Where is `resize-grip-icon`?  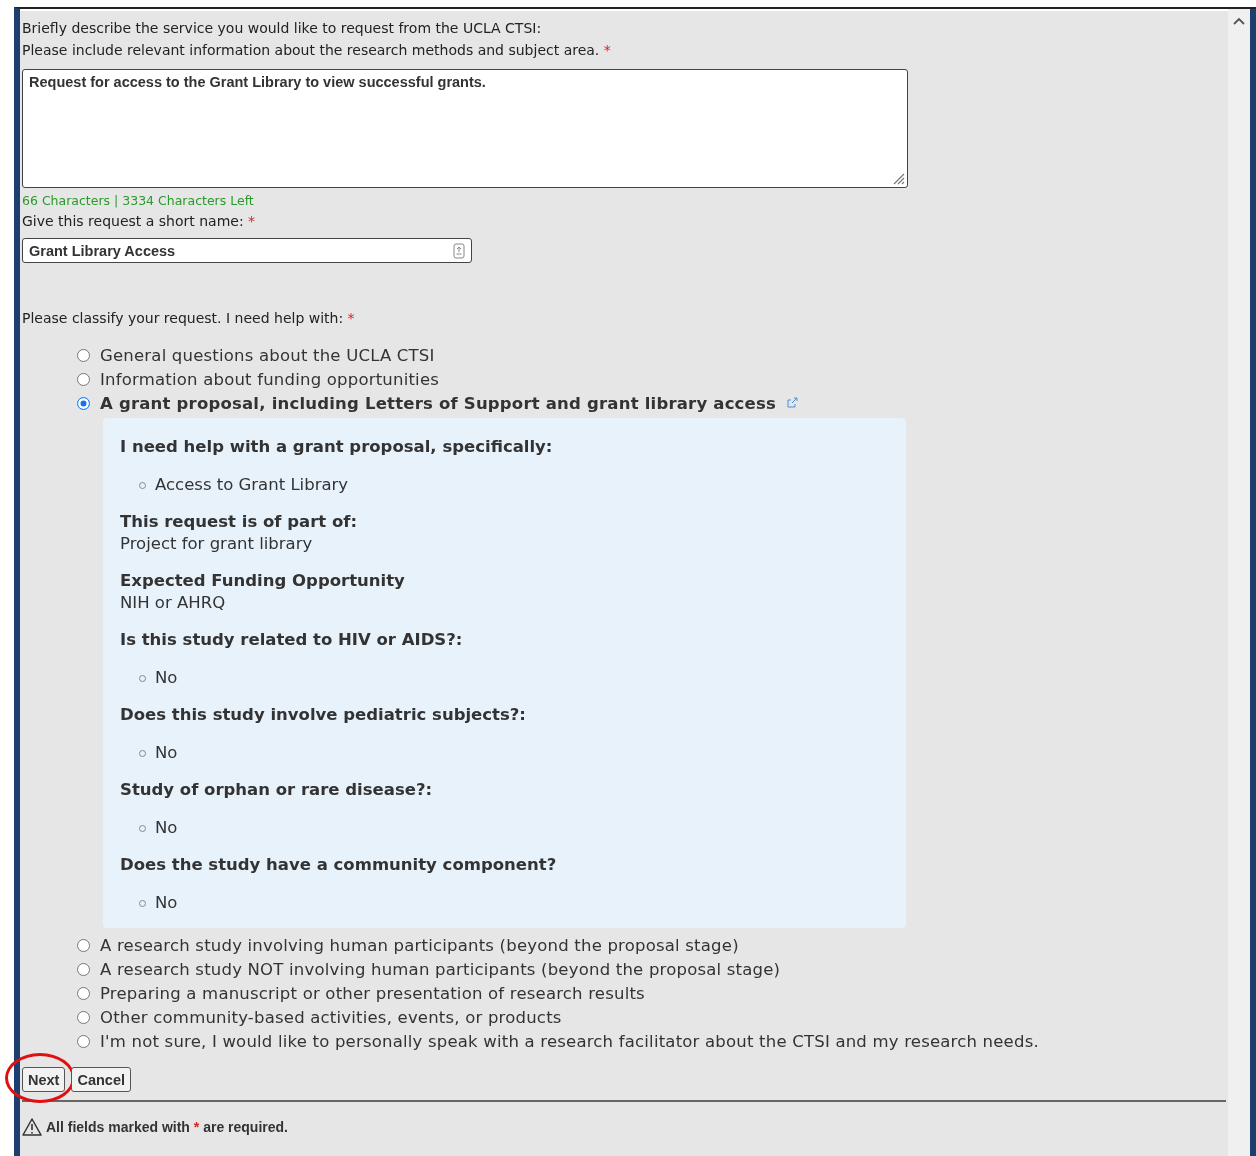 resize-grip-icon is located at coordinates (898, 178).